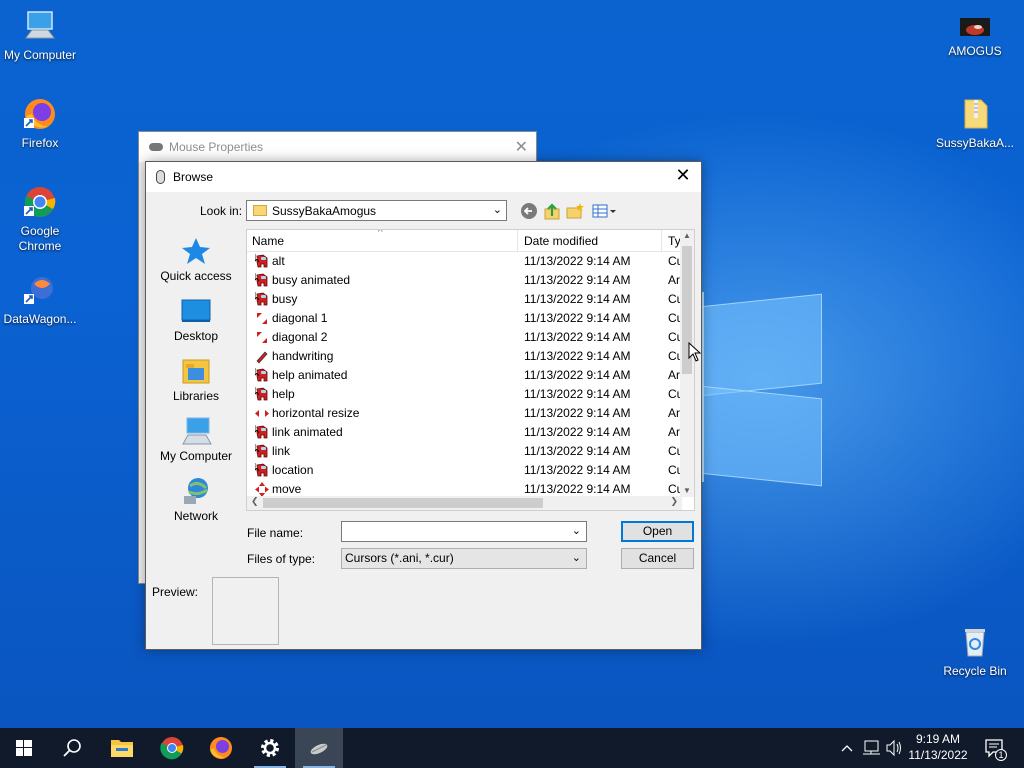  Describe the element at coordinates (268, 241) in the screenshot. I see `column-header-name: Name` at that location.